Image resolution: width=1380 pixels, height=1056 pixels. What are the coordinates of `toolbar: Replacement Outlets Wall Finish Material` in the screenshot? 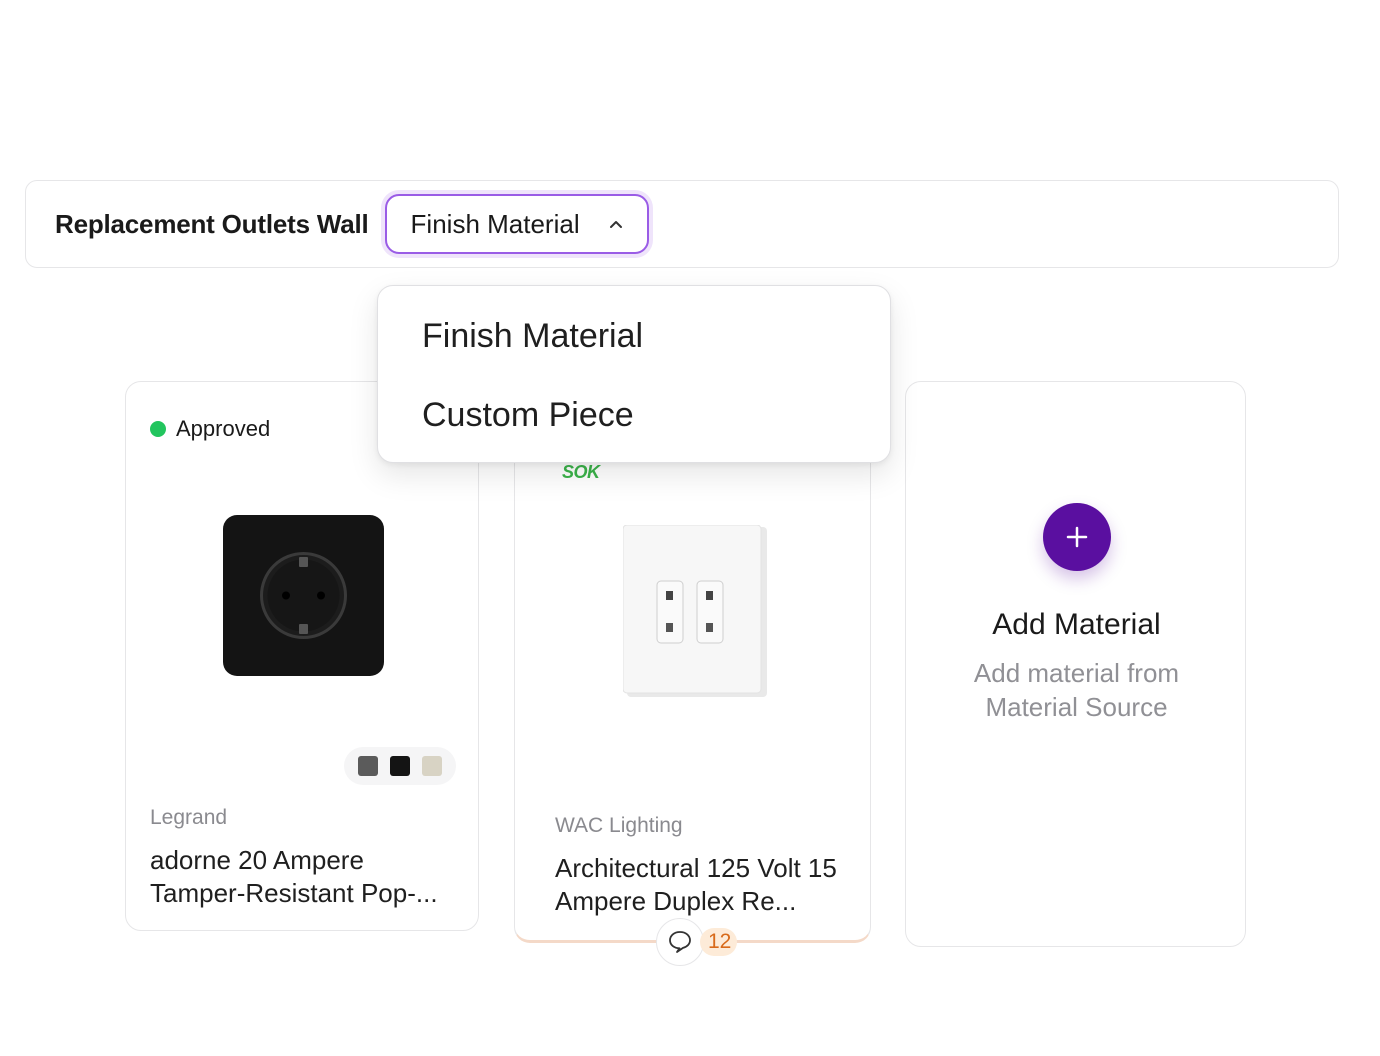 It's located at (682, 224).